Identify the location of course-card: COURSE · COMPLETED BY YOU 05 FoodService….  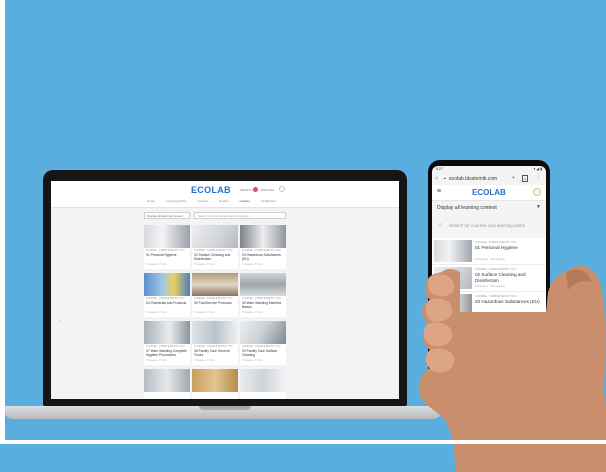
(215, 295).